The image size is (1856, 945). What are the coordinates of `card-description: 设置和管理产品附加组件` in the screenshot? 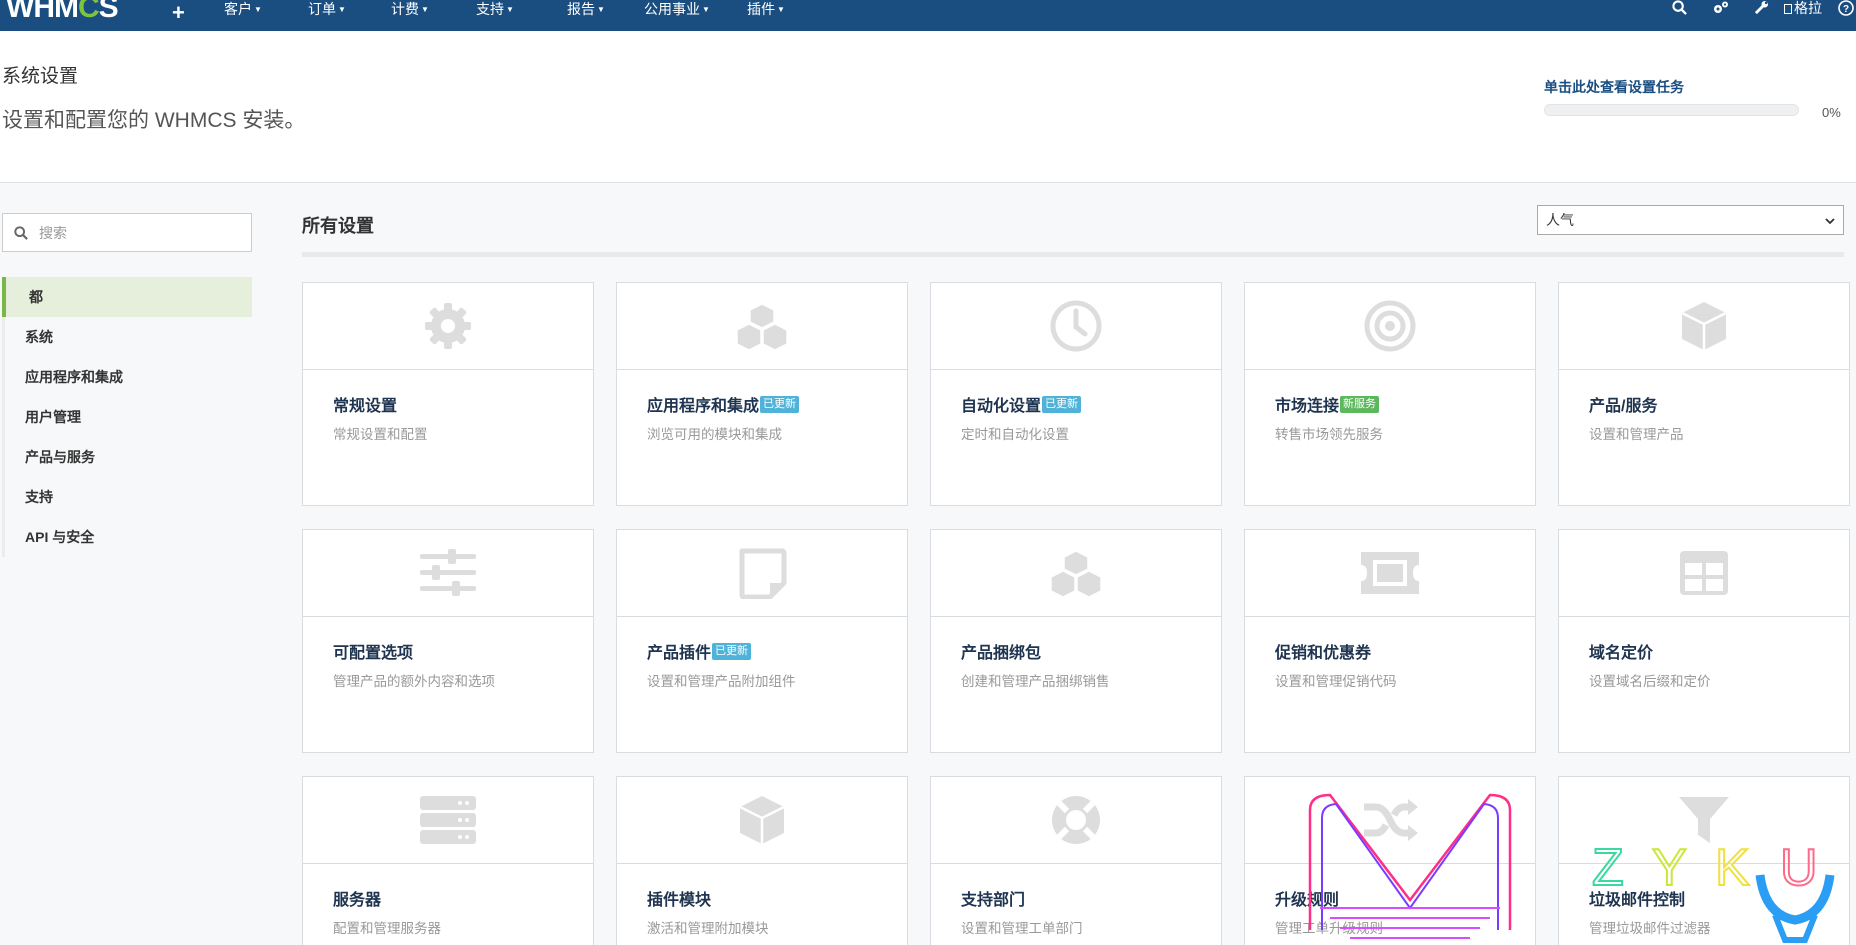 It's located at (721, 681).